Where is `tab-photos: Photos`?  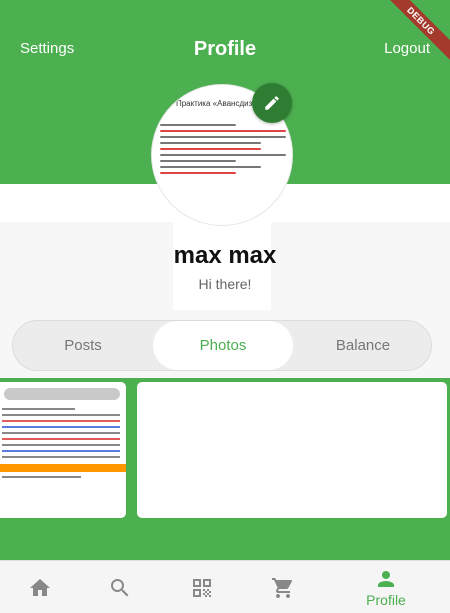 tab-photos: Photos is located at coordinates (223, 345).